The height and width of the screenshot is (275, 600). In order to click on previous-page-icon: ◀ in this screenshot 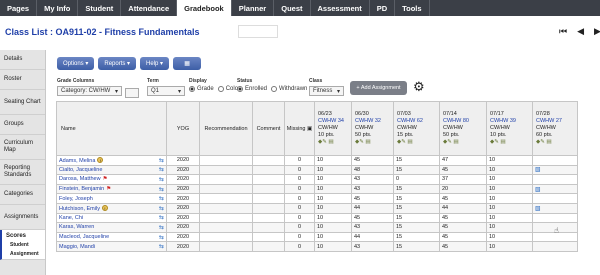, I will do `click(580, 31)`.